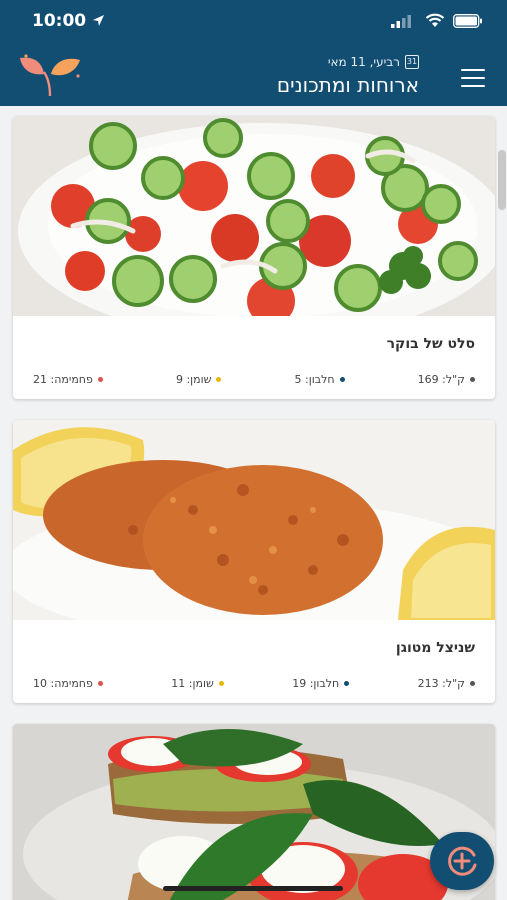 The image size is (507, 900). I want to click on home-indicator, so click(253, 888).